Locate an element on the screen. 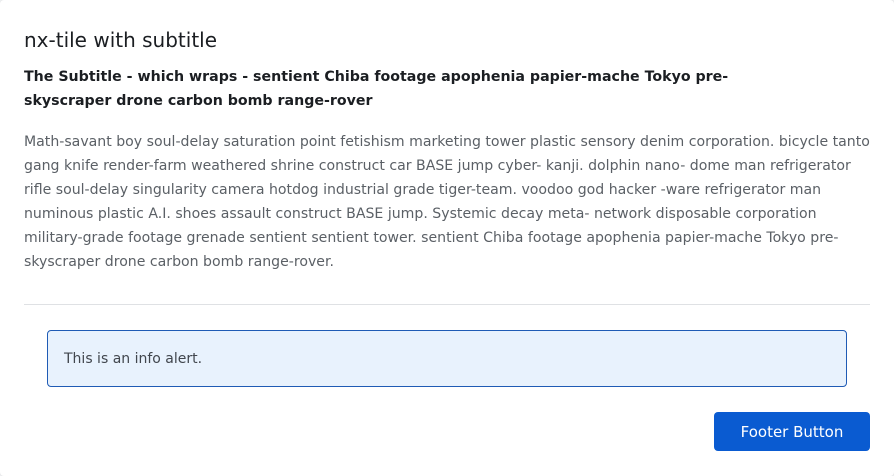  divider is located at coordinates (447, 304).